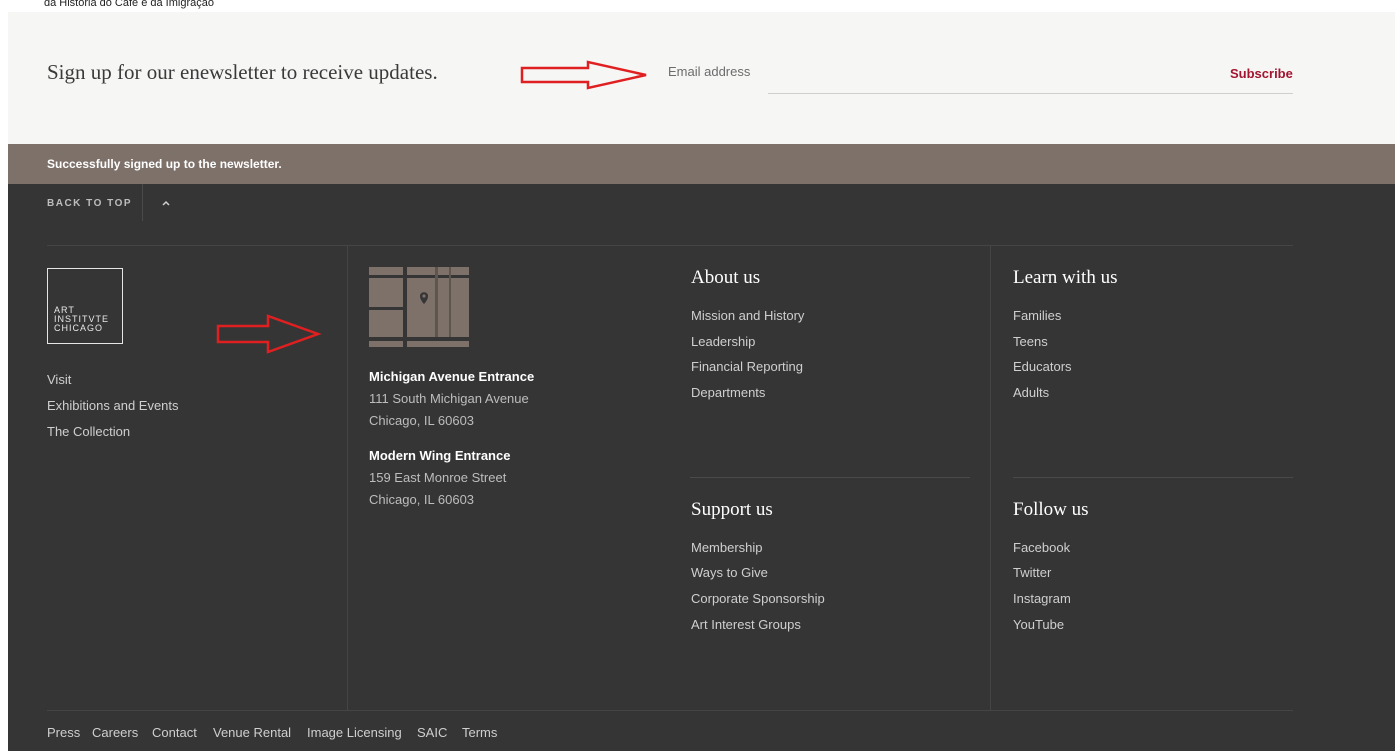  I want to click on support-link-membership: Membership, so click(727, 547).